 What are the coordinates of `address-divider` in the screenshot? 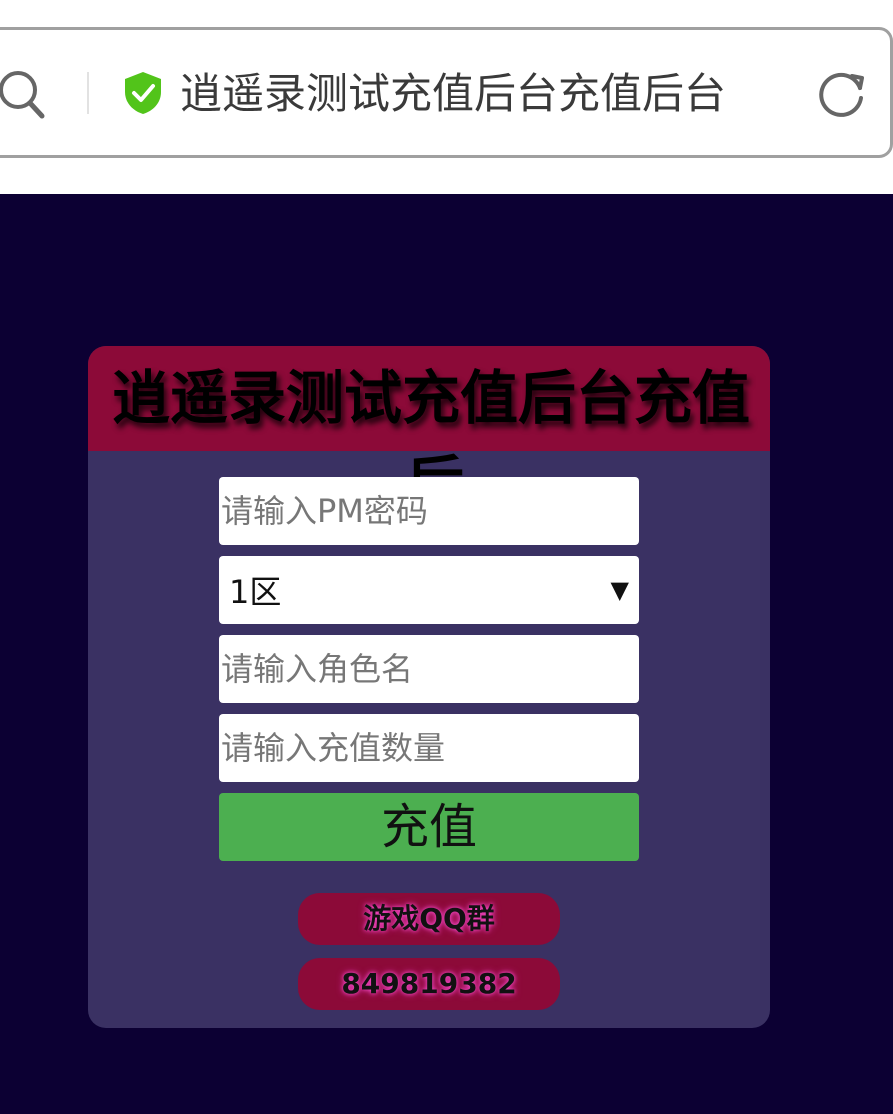 It's located at (88, 93).